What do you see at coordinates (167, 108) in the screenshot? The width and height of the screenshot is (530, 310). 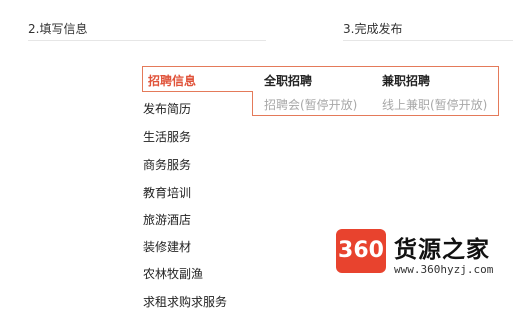 I see `category-item-post-resume: 发布简历` at bounding box center [167, 108].